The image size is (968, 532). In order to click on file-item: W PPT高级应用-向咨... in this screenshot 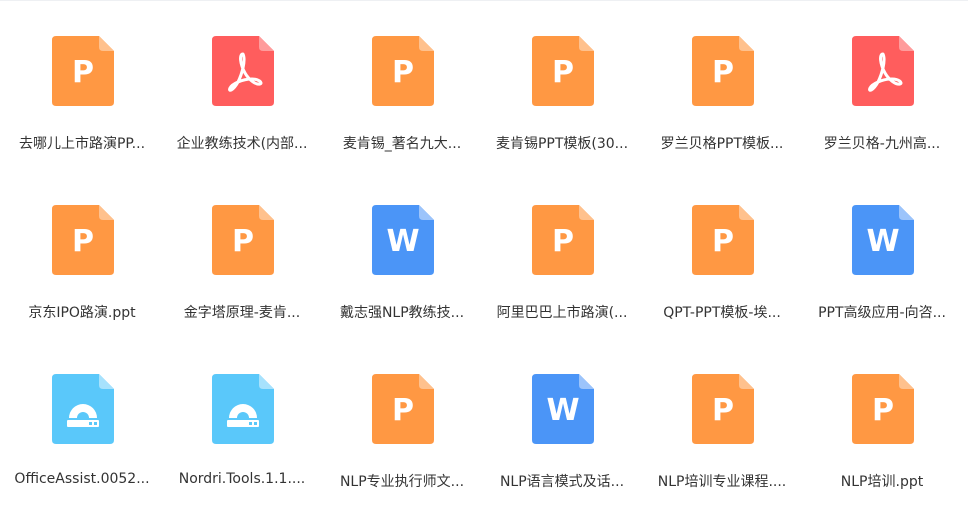, I will do `click(882, 280)`.